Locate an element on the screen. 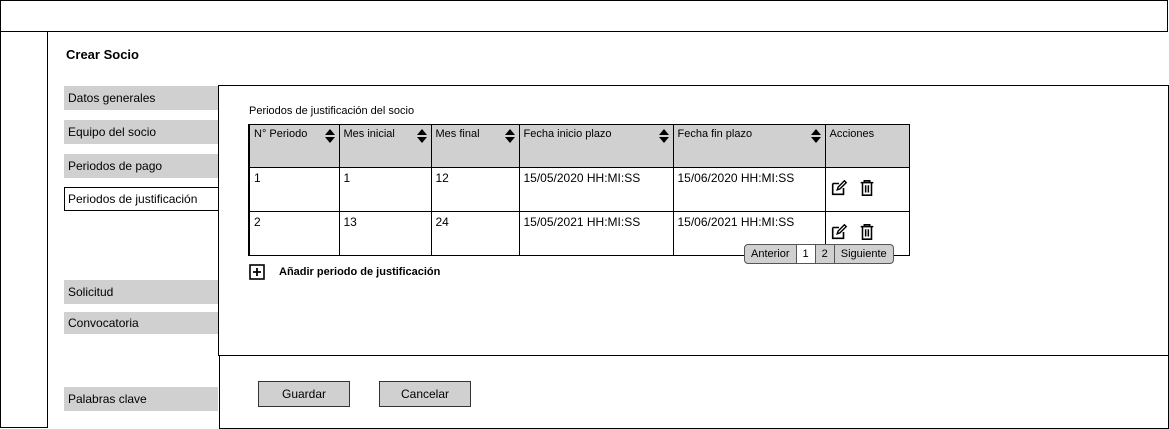 Image resolution: width=1169 pixels, height=429 pixels. cell-mes-final: 24 is located at coordinates (475, 233).